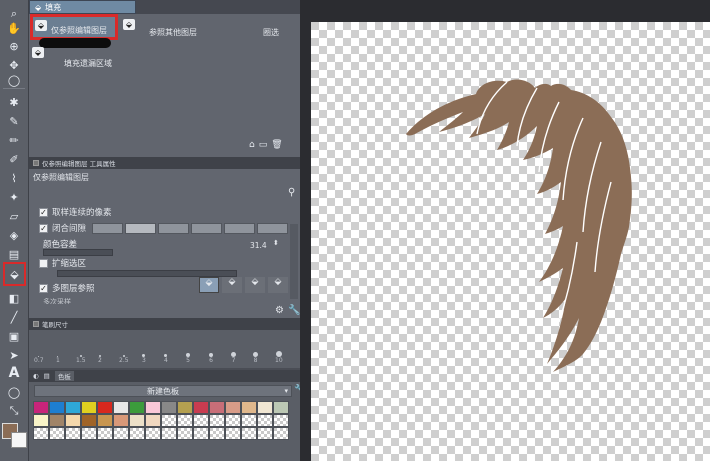 This screenshot has width=710, height=461. I want to click on magnifier-icon: ⊕, so click(14, 46).